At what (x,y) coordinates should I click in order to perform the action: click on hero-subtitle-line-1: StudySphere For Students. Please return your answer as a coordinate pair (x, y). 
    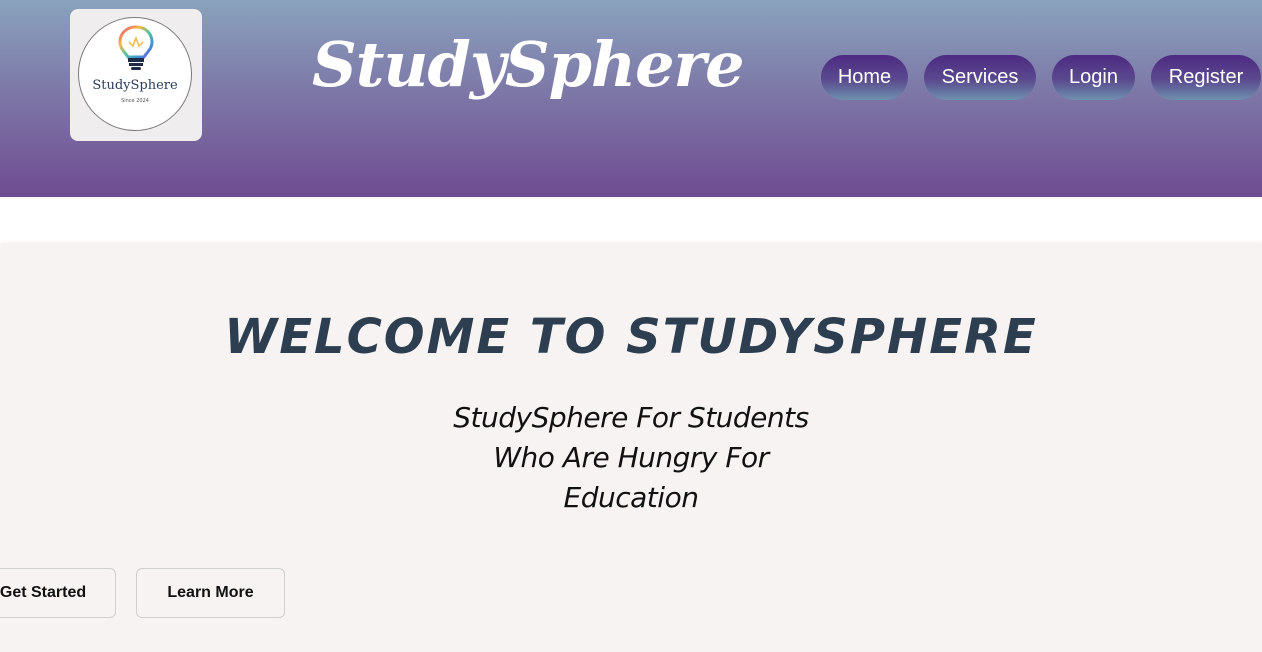
    Looking at the image, I should click on (631, 417).